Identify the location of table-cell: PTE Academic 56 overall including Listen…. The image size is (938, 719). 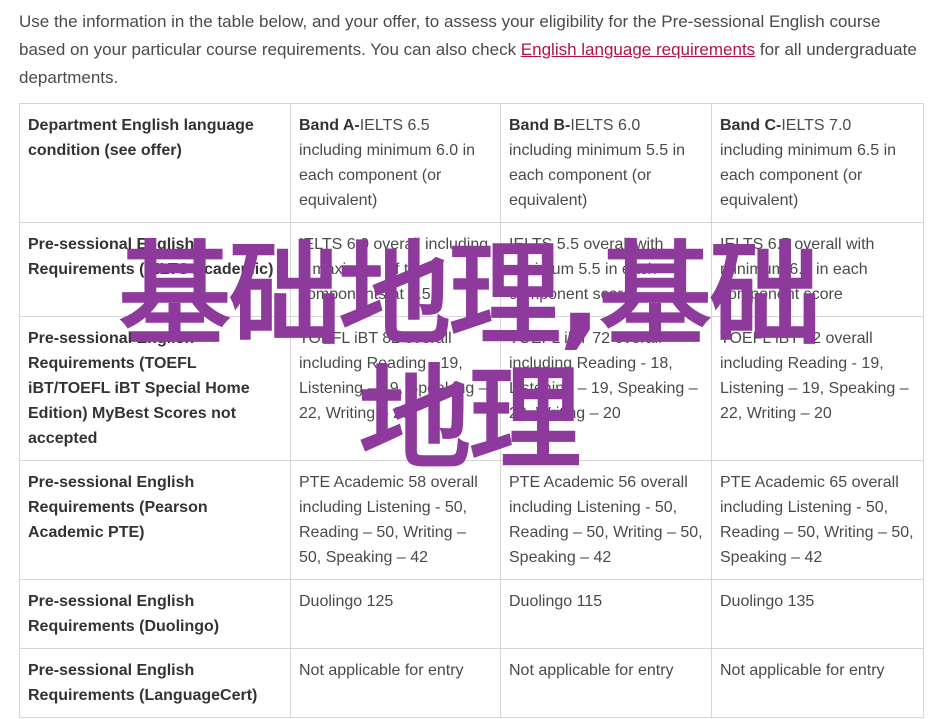
(606, 520).